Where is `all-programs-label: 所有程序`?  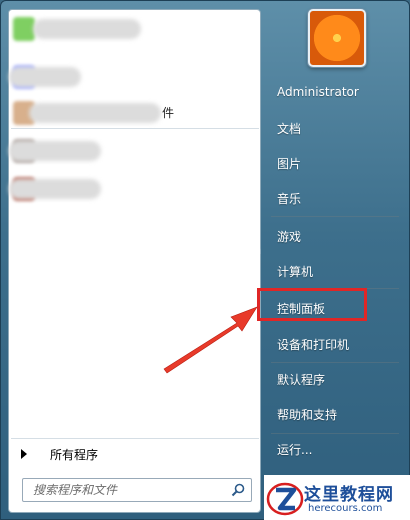
all-programs-label: 所有程序 is located at coordinates (74, 455).